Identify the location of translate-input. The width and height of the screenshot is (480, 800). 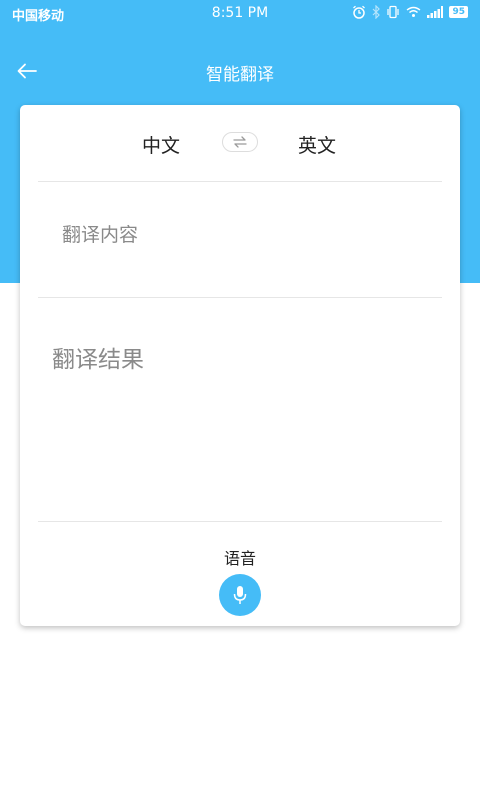
(240, 239).